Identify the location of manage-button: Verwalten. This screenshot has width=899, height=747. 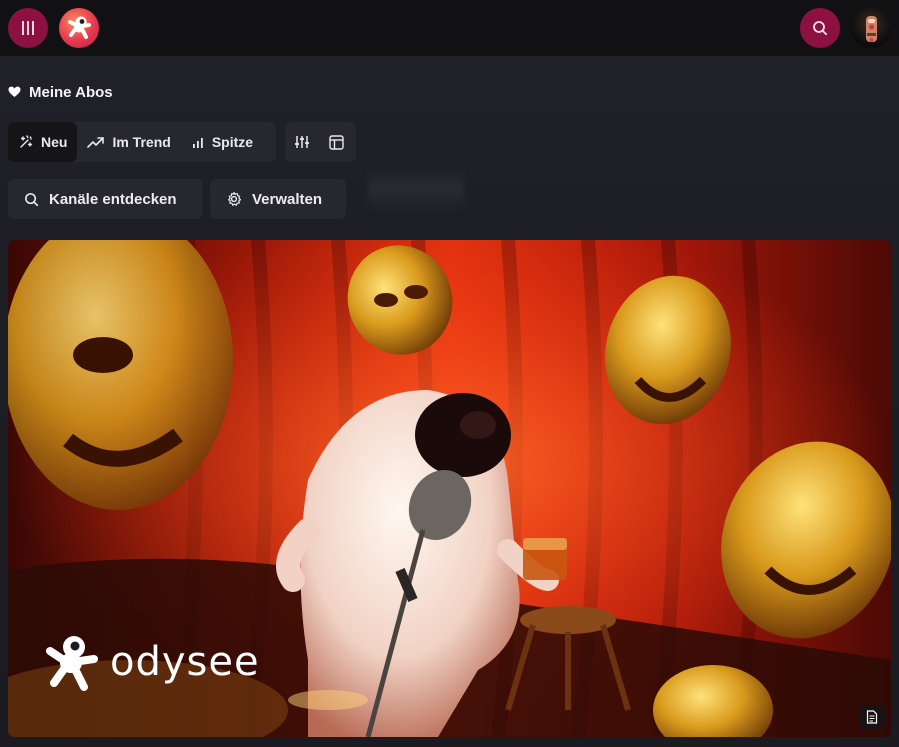
(278, 199).